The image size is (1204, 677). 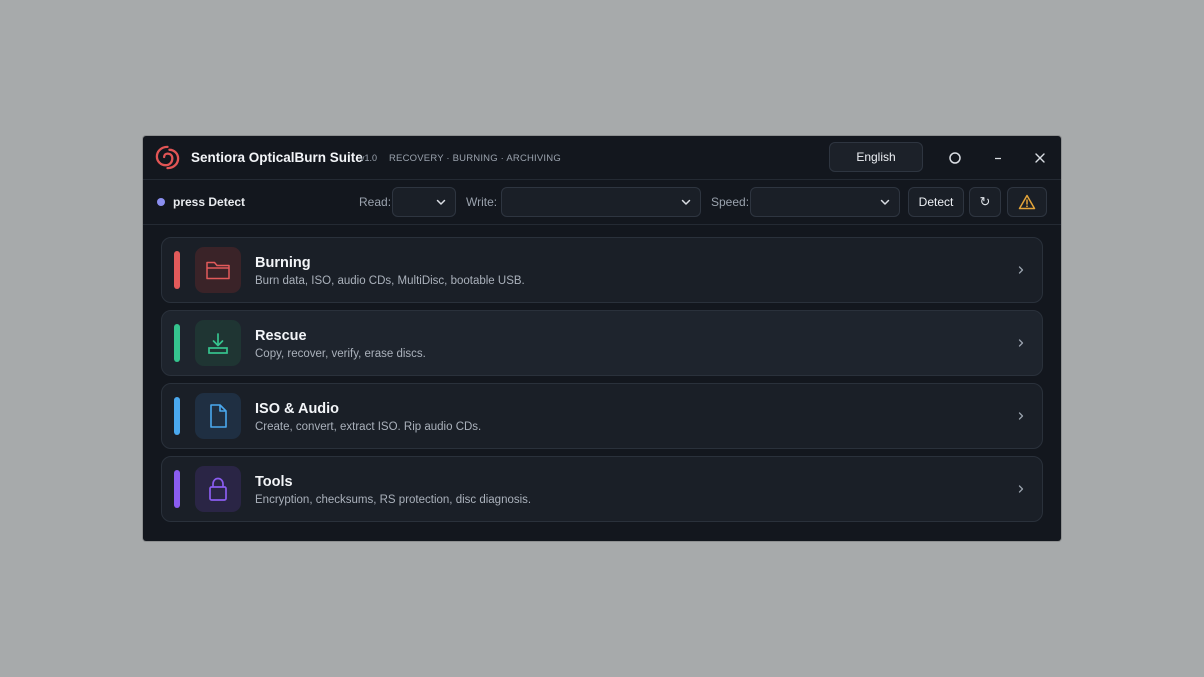 I want to click on folder-icon, so click(x=218, y=270).